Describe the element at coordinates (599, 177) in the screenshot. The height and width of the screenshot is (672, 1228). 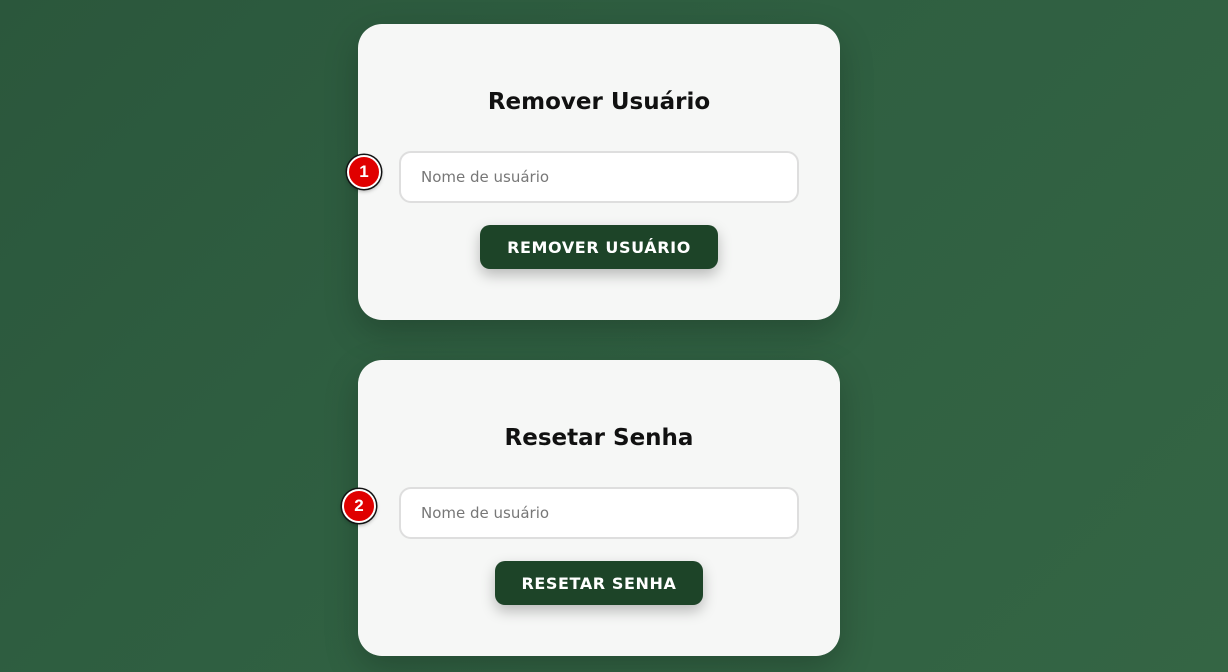
I see `remove-user-username-input` at that location.